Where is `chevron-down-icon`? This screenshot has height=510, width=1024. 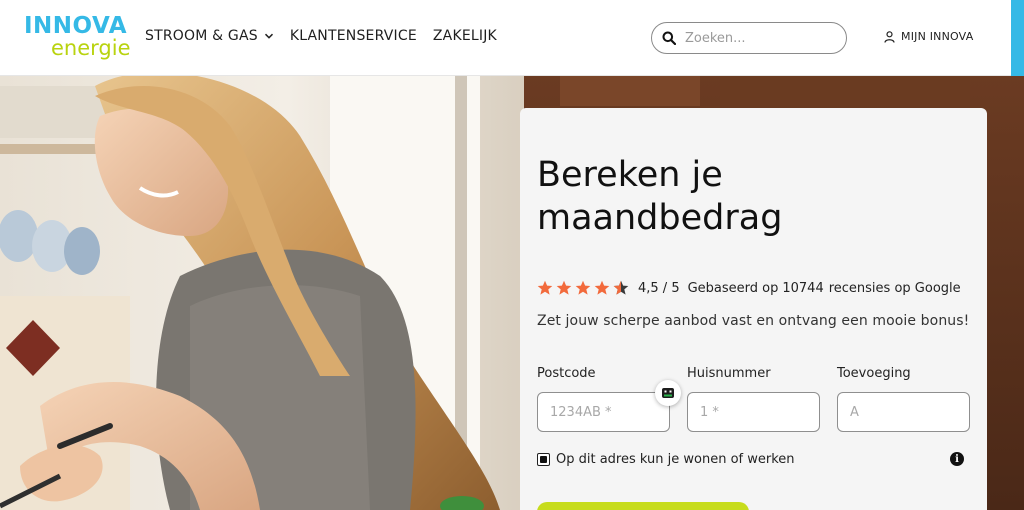
chevron-down-icon is located at coordinates (268, 36).